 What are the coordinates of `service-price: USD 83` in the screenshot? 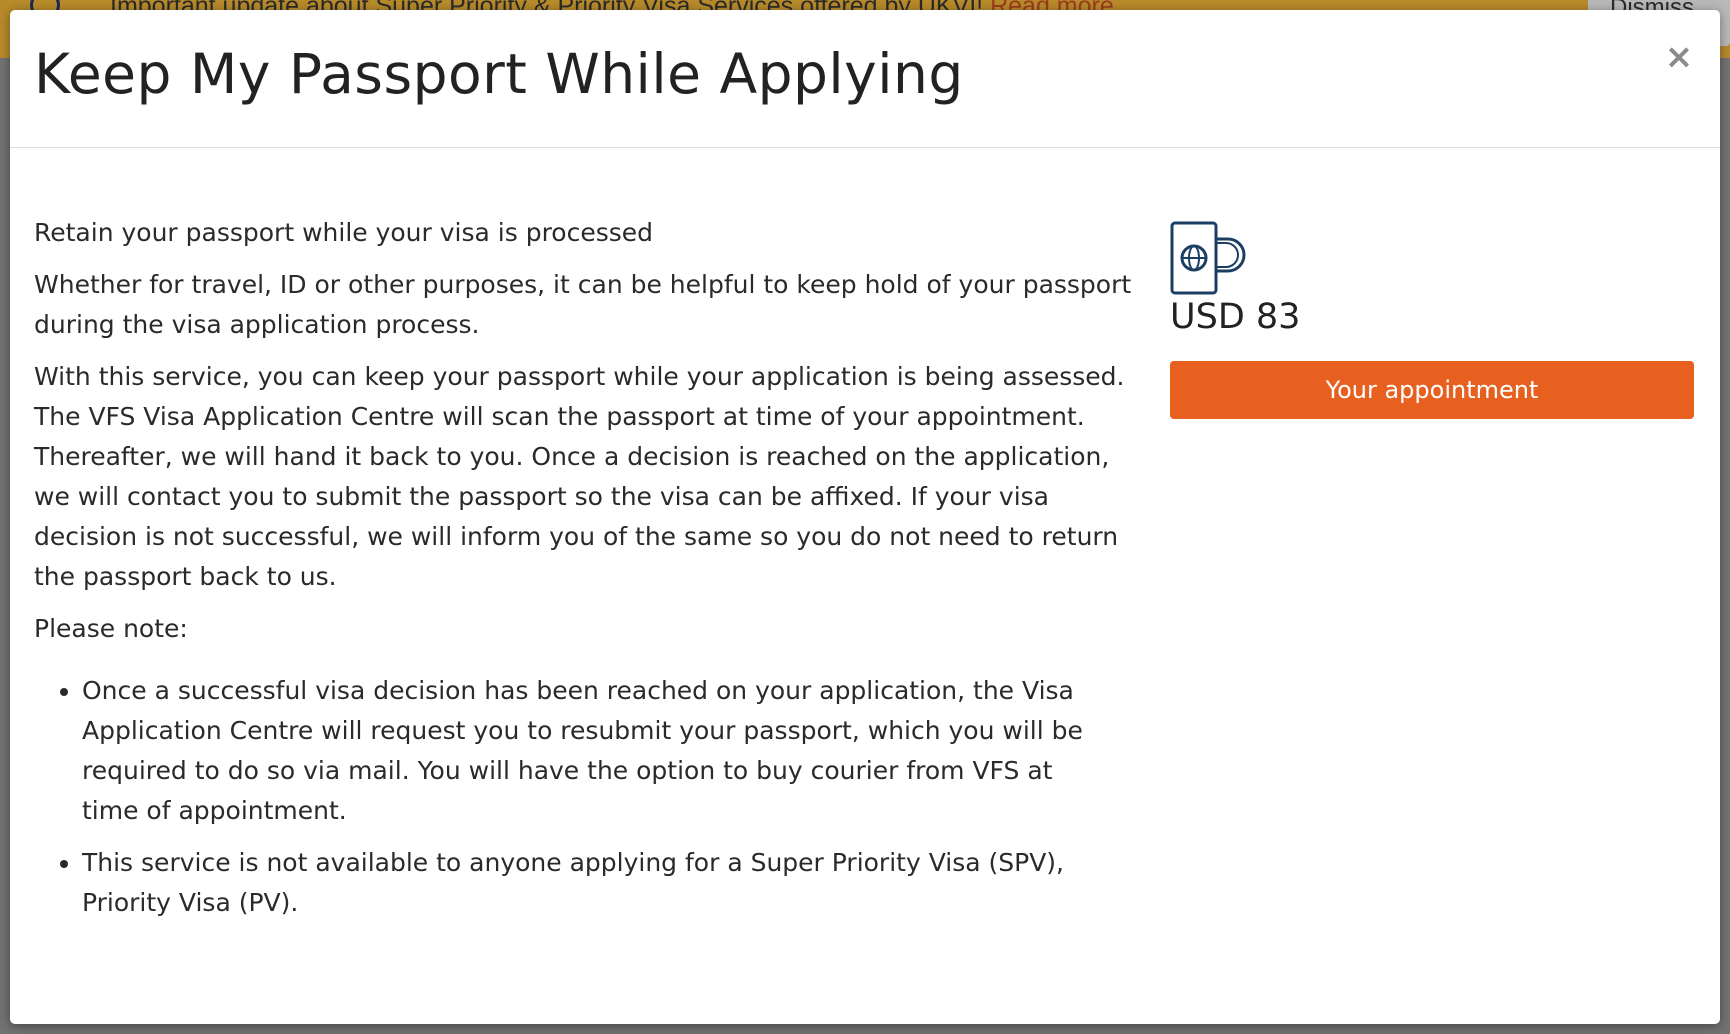 It's located at (1235, 317).